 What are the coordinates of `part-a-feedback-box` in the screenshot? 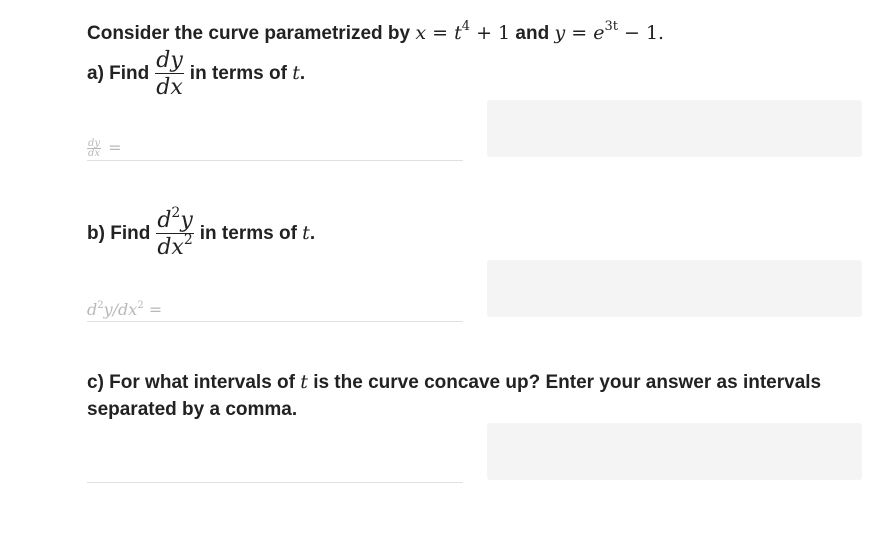 It's located at (674, 128).